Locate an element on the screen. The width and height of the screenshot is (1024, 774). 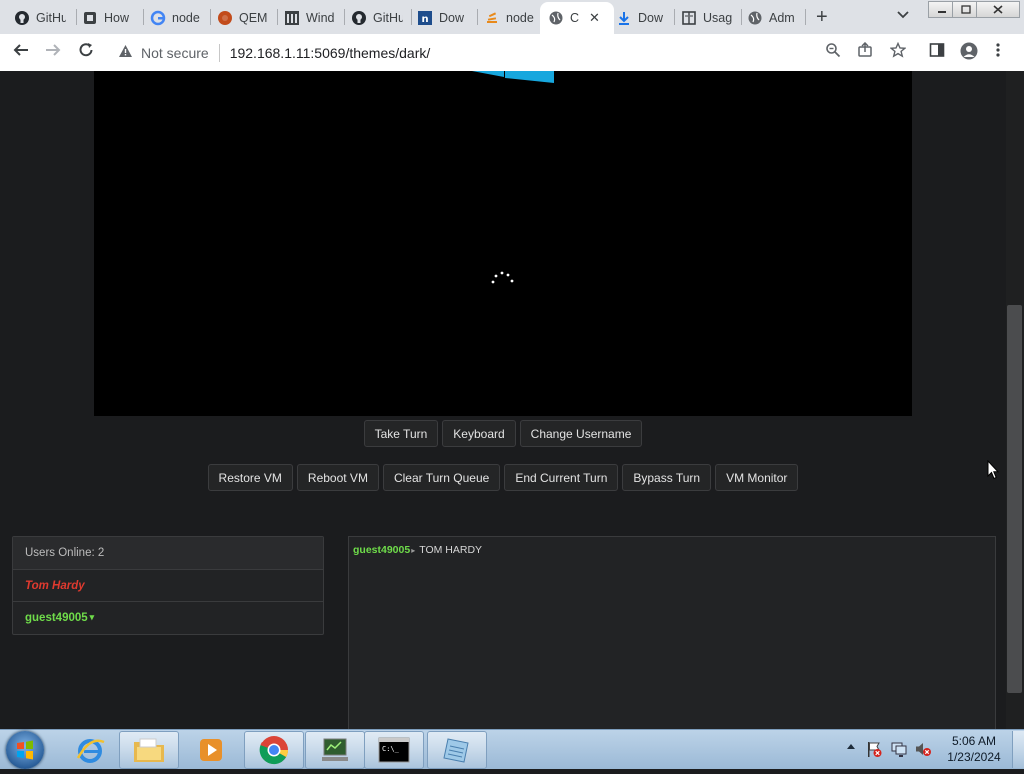
clear-turn-queue-button: Clear Turn Queue is located at coordinates (441, 477).